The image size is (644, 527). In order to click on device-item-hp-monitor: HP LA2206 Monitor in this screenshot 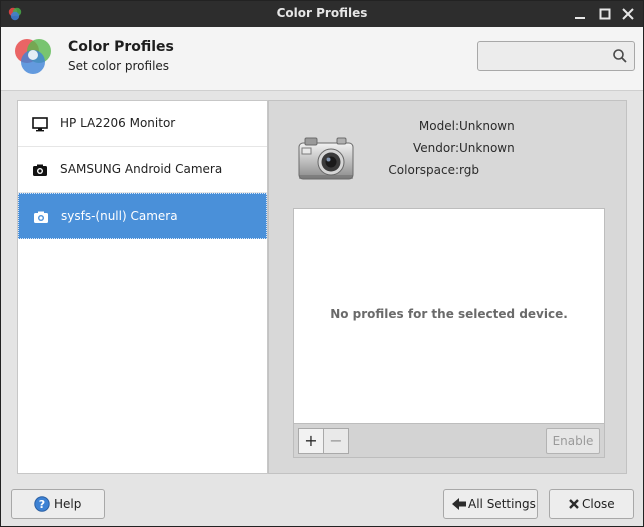, I will do `click(142, 124)`.